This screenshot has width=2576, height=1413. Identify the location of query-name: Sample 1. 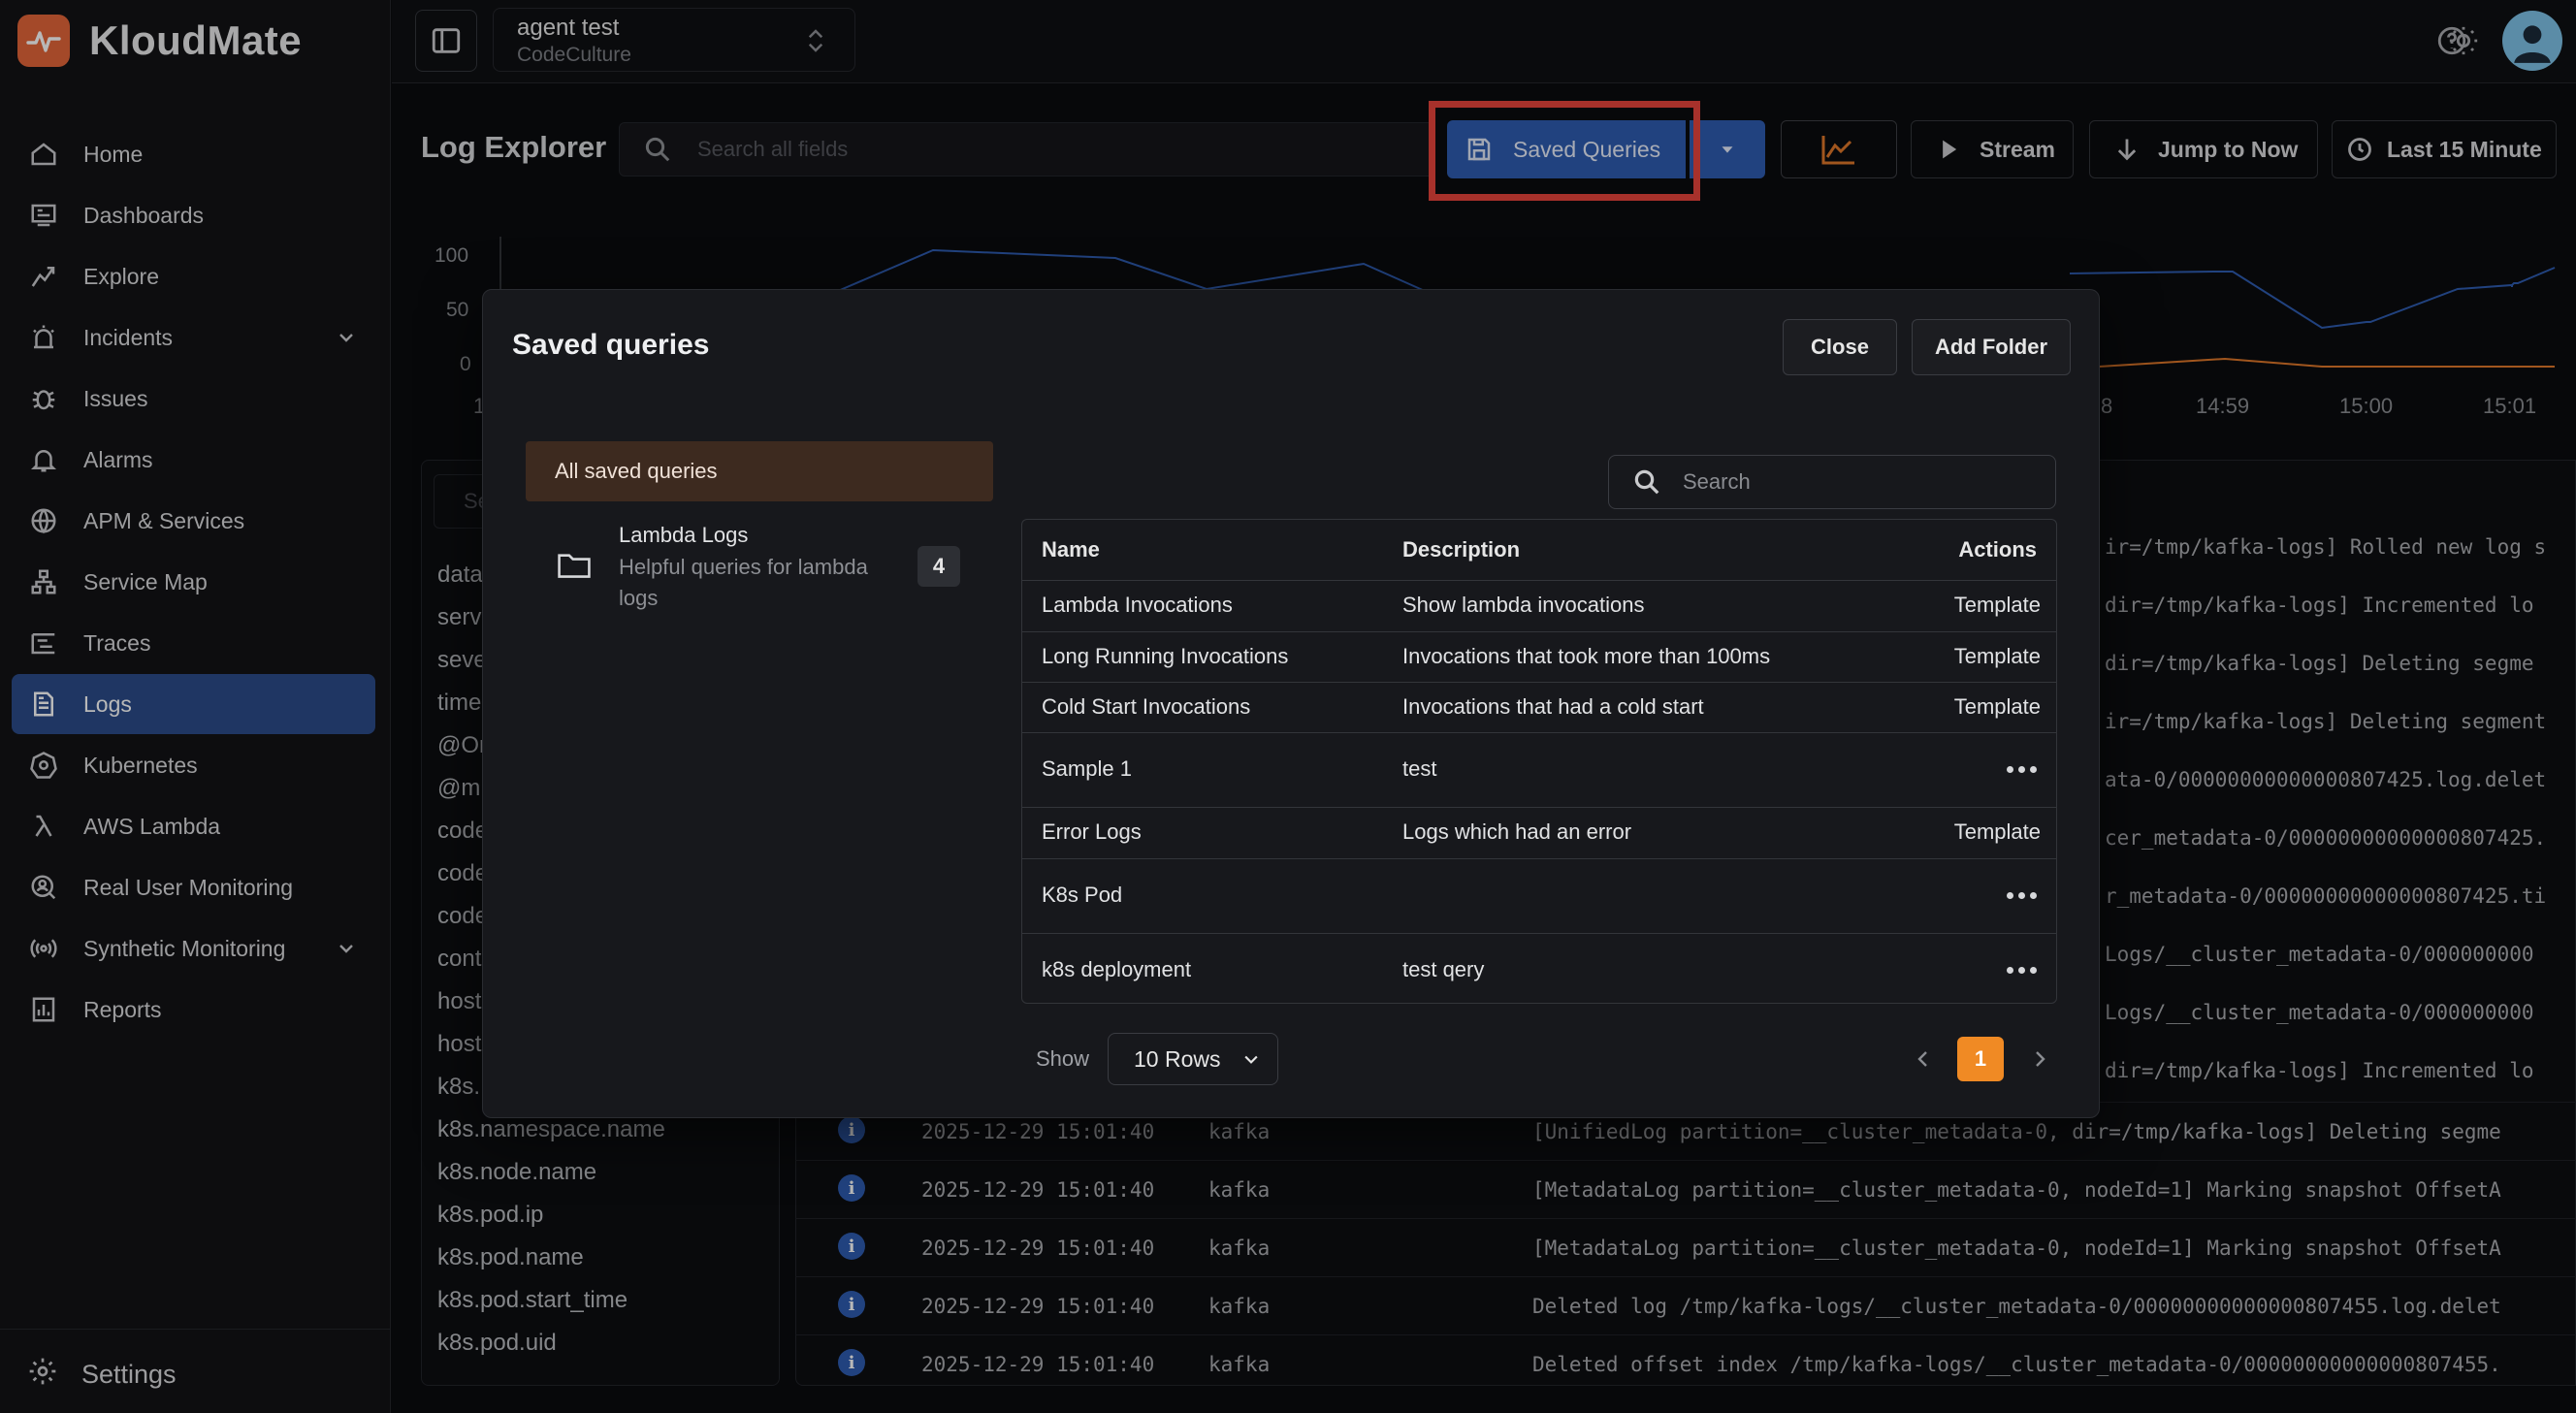
(1087, 768).